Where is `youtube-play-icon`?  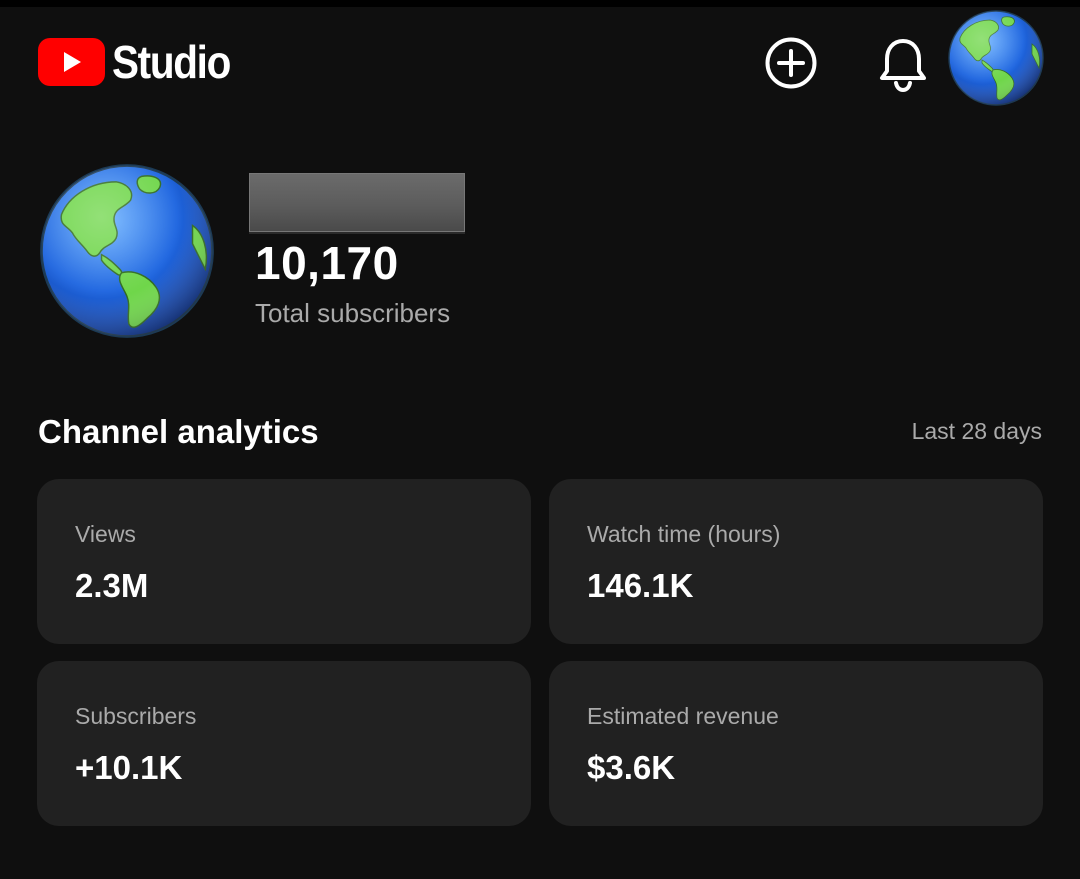 youtube-play-icon is located at coordinates (71, 62).